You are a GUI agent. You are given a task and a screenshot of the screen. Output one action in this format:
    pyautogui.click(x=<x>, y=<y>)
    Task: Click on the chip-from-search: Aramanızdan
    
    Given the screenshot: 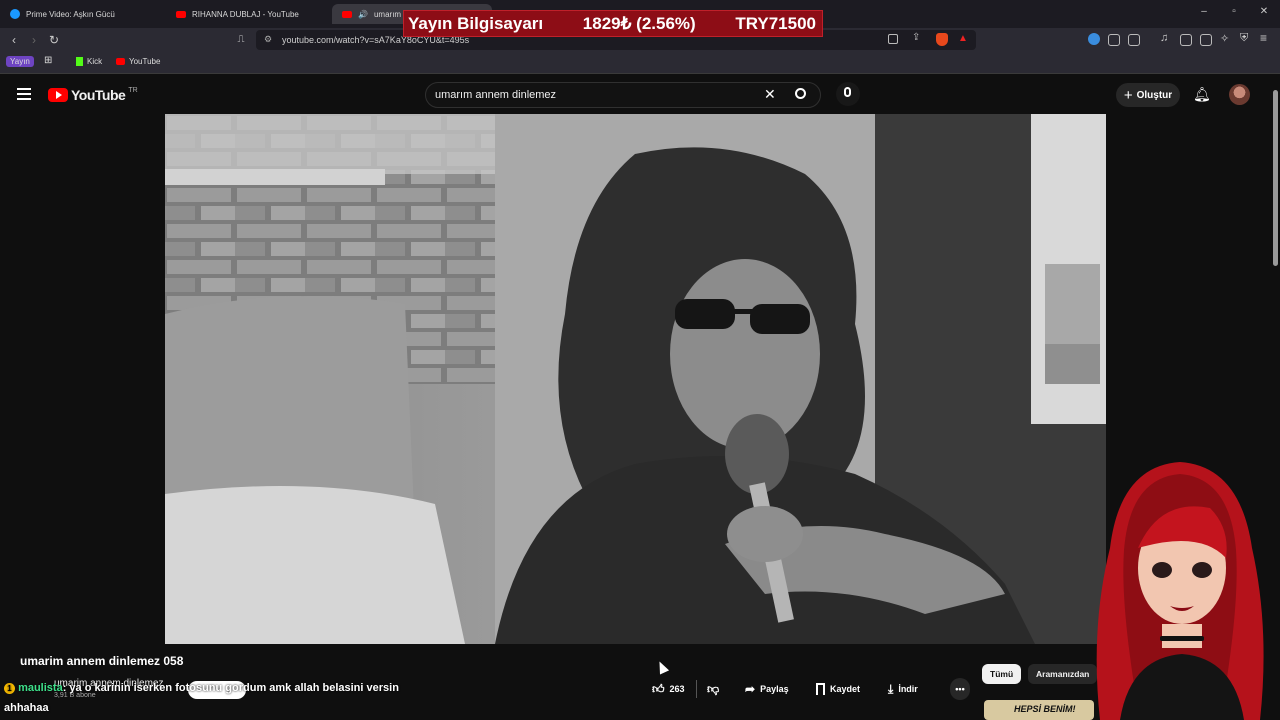 What is the action you would take?
    pyautogui.click(x=1063, y=674)
    